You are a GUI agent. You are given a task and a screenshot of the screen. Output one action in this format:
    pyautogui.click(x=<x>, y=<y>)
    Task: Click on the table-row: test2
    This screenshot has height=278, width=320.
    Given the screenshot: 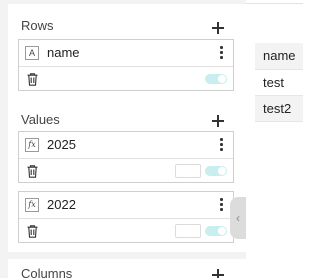 What is the action you would take?
    pyautogui.click(x=279, y=108)
    